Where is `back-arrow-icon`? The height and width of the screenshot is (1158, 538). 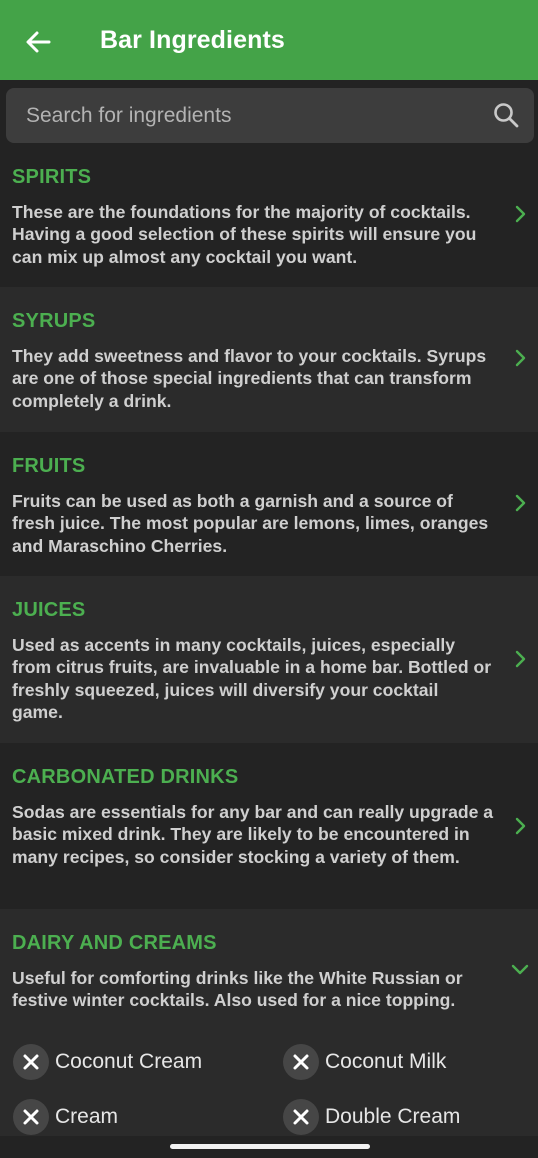
back-arrow-icon is located at coordinates (38, 42).